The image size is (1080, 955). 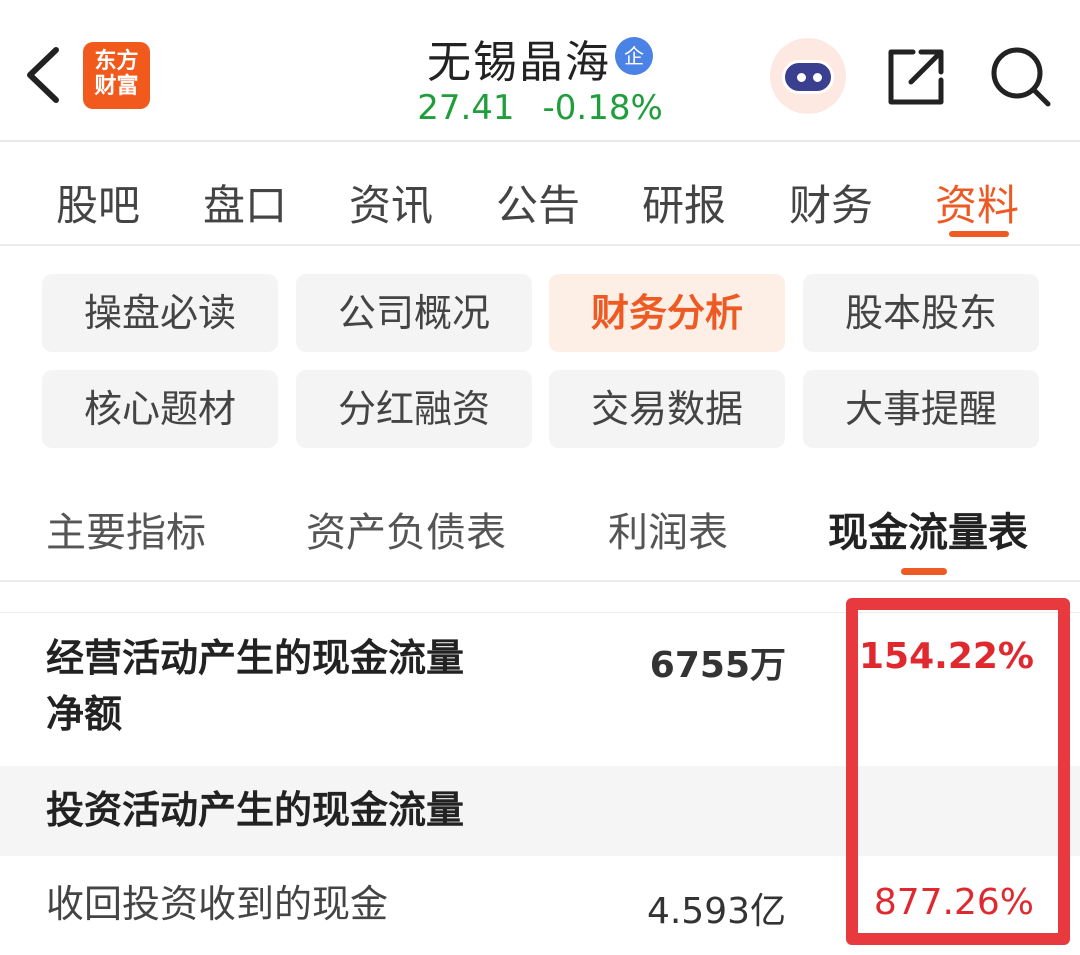 I want to click on active-tab-indicator, so click(x=979, y=234).